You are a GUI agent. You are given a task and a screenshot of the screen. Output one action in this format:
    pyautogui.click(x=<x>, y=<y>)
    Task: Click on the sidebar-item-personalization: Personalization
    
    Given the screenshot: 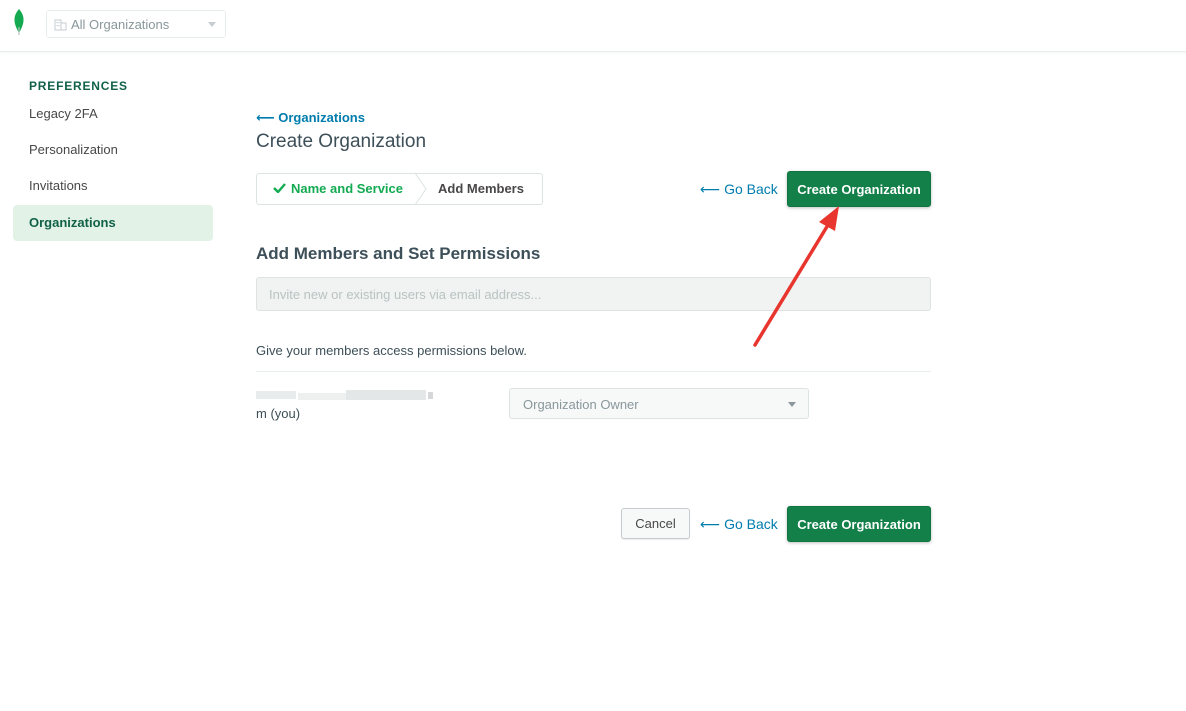 What is the action you would take?
    pyautogui.click(x=113, y=150)
    